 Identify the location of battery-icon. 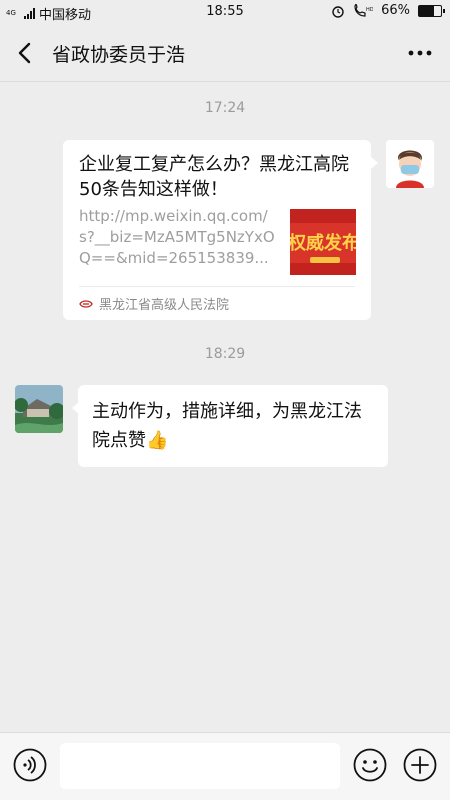
(431, 10).